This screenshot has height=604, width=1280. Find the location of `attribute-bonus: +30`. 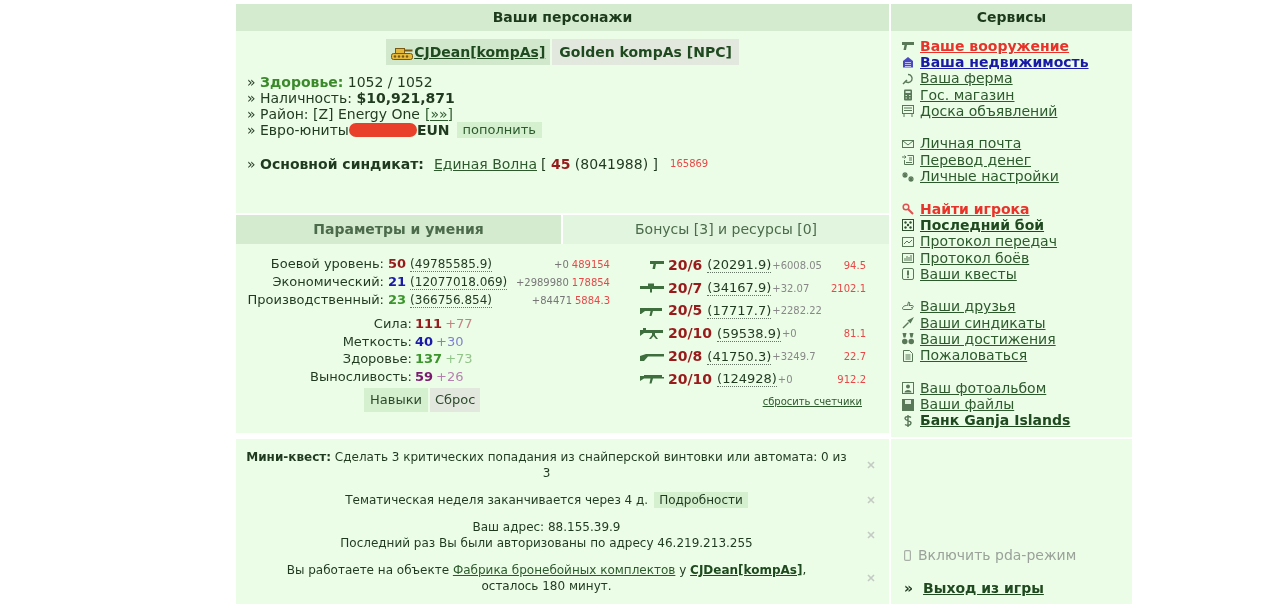

attribute-bonus: +30 is located at coordinates (450, 341).